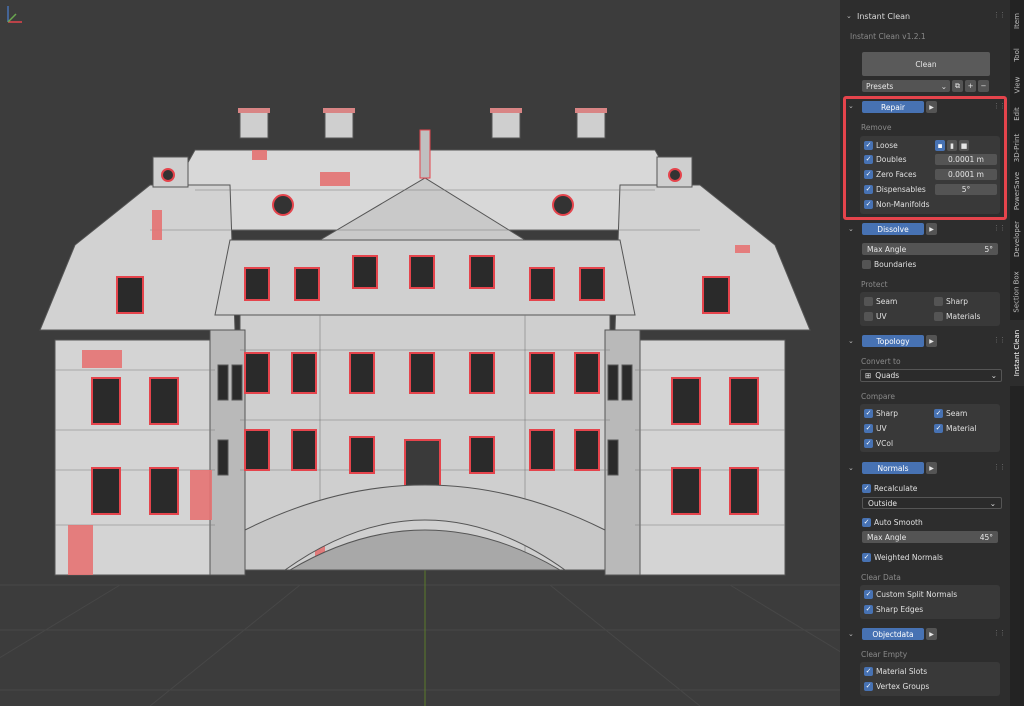 Image resolution: width=1024 pixels, height=706 pixels. What do you see at coordinates (931, 468) in the screenshot?
I see `normals-run-icon: ▶` at bounding box center [931, 468].